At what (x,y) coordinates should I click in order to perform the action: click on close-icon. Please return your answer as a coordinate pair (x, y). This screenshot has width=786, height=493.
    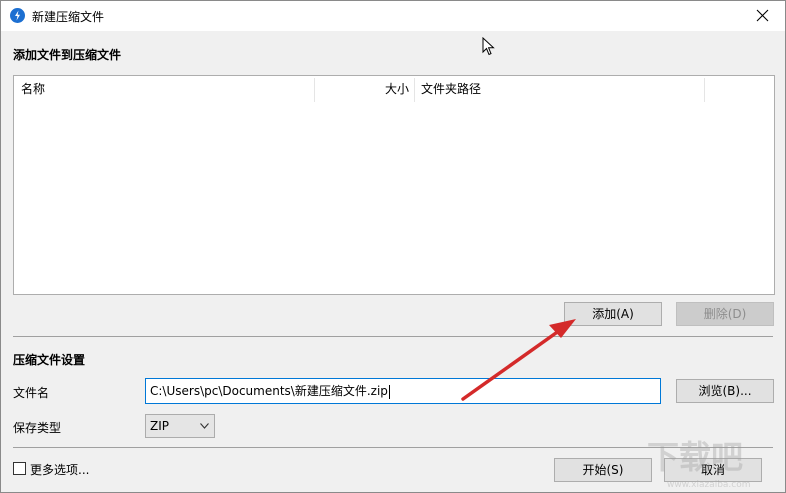
    Looking at the image, I should click on (762, 15).